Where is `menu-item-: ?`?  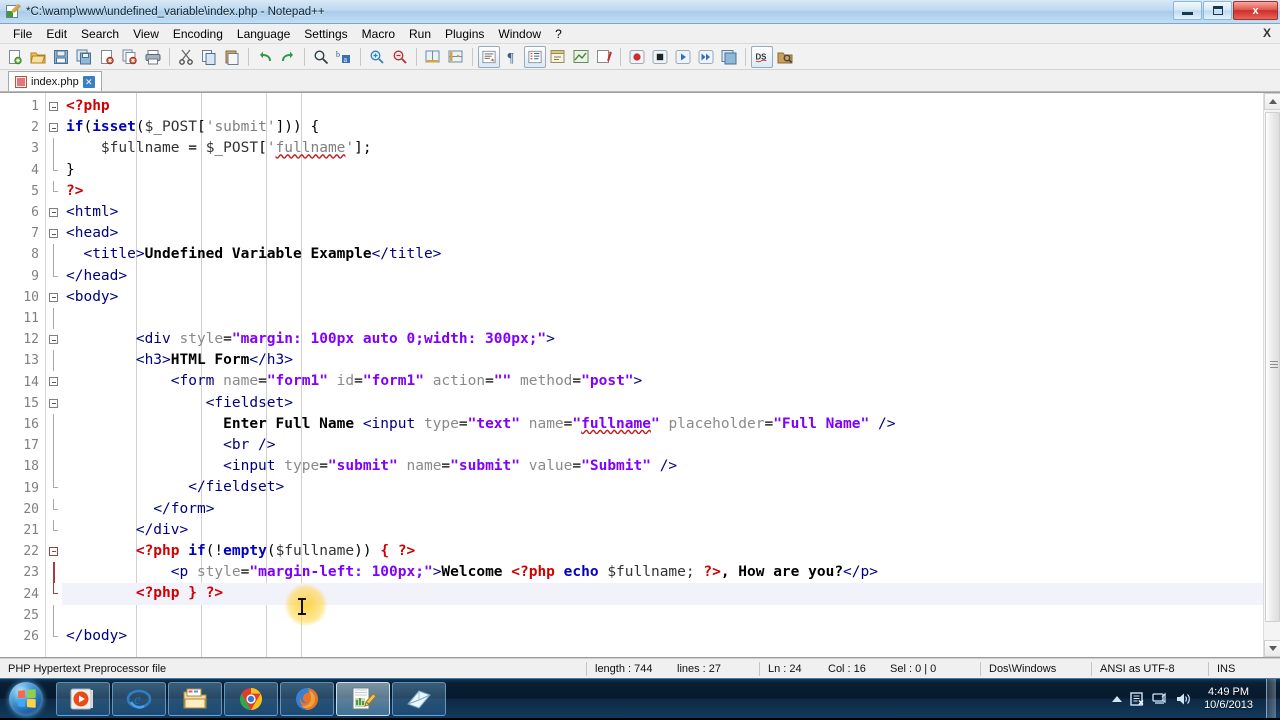
menu-item-: ? is located at coordinates (558, 34).